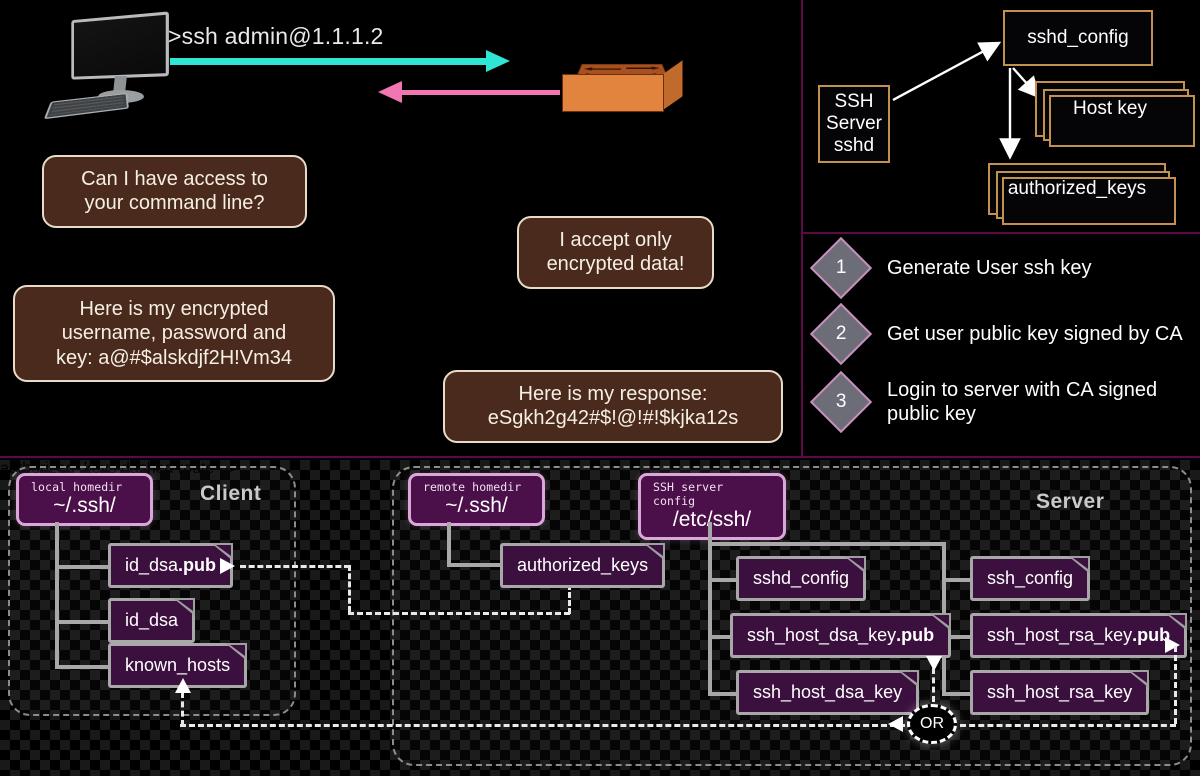 The width and height of the screenshot is (1200, 776). I want to click on host-key-node: Host key, so click(1115, 114).